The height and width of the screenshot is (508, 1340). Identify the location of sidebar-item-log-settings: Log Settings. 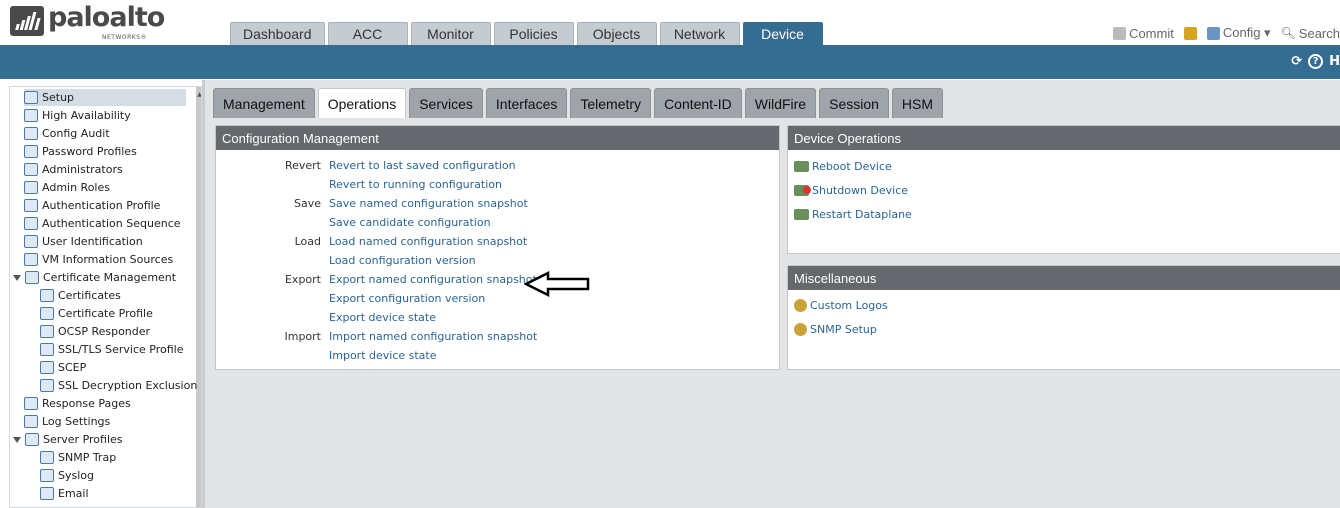
(67, 421).